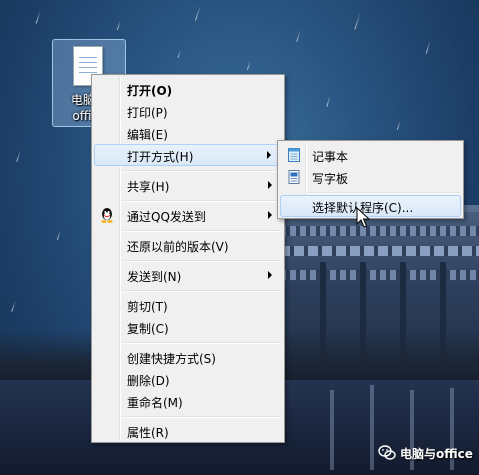  Describe the element at coordinates (188, 133) in the screenshot. I see `menu-item-edit: 编辑(E)` at that location.